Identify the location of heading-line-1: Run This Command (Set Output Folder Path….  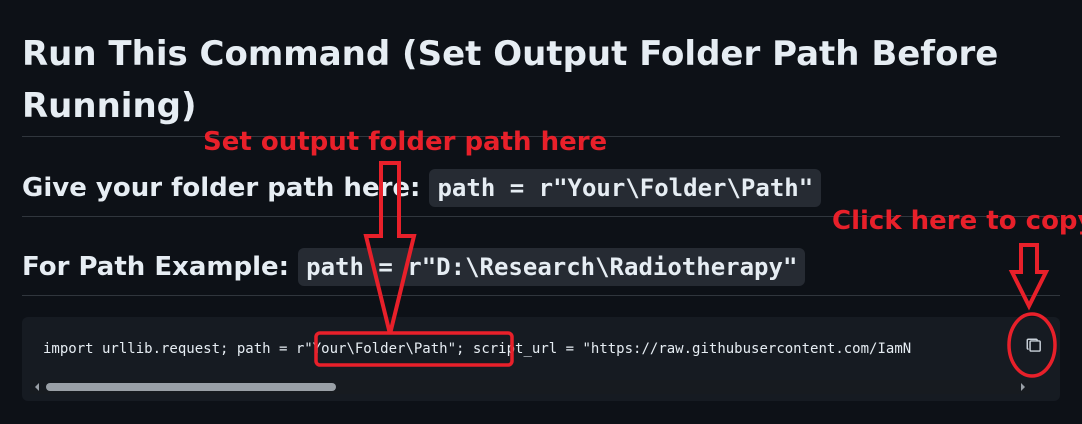
(510, 54).